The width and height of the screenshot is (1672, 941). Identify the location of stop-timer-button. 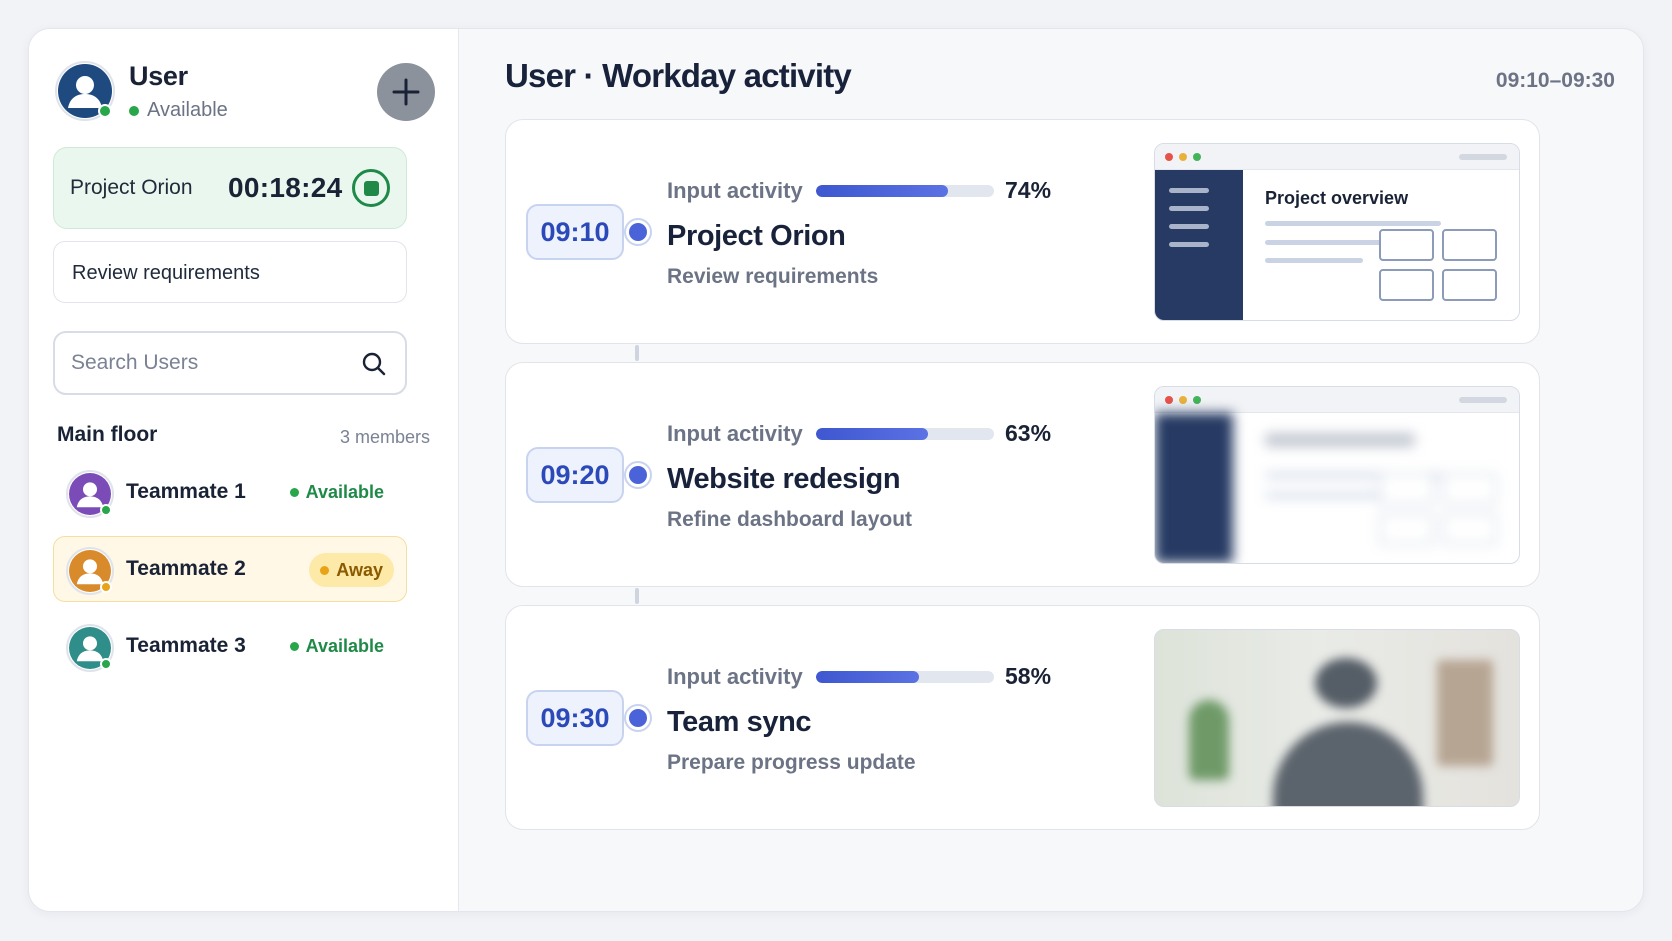
(371, 188).